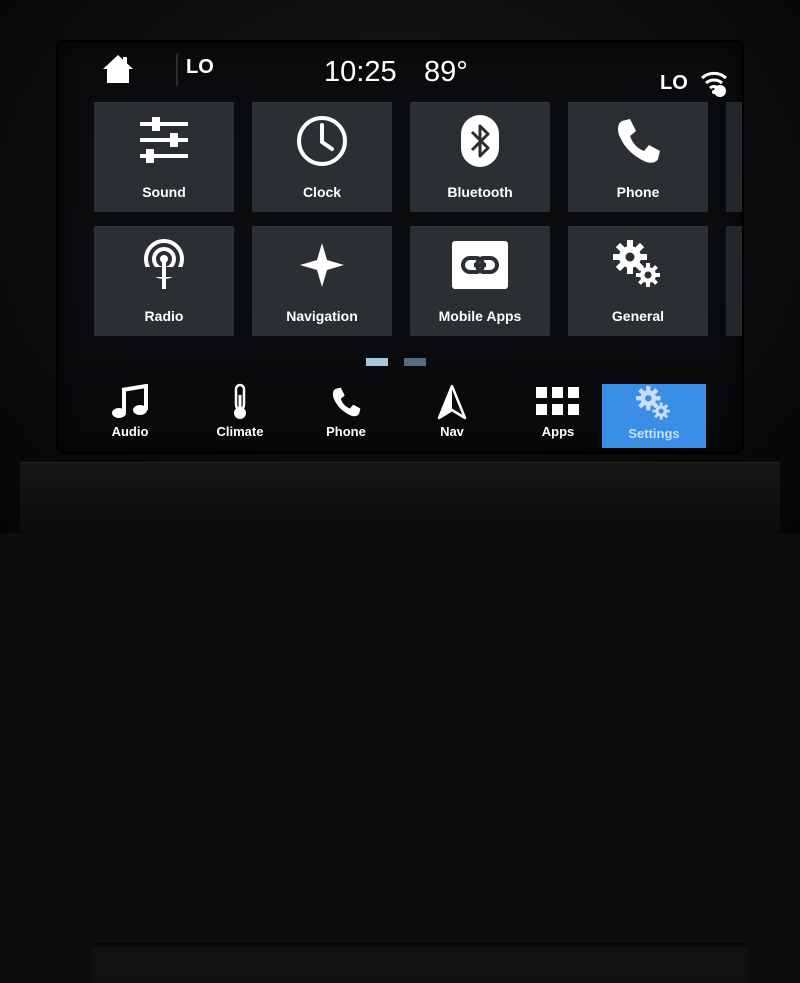 The image size is (800, 983). I want to click on dock-climate: Climate, so click(240, 414).